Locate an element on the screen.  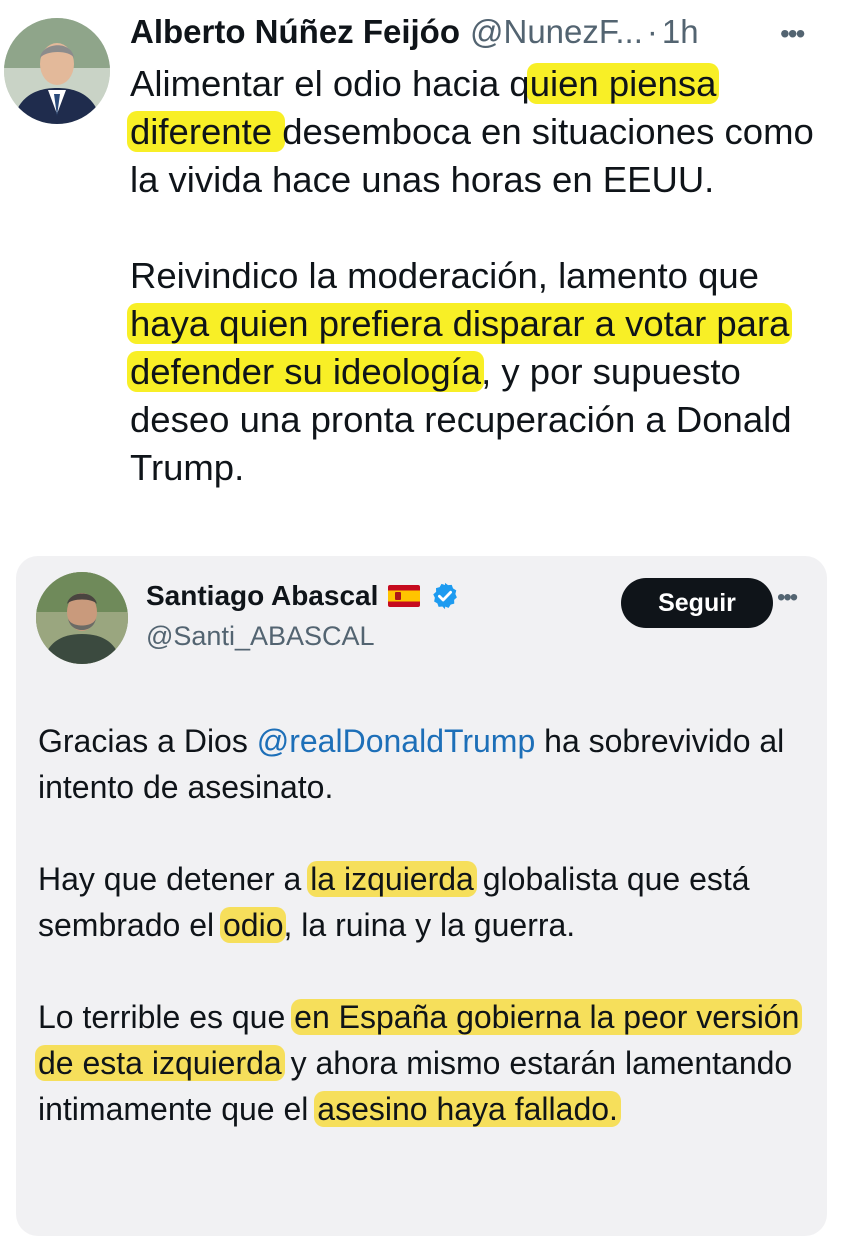
author-handle: @Santi_ABASCAL is located at coordinates (260, 636).